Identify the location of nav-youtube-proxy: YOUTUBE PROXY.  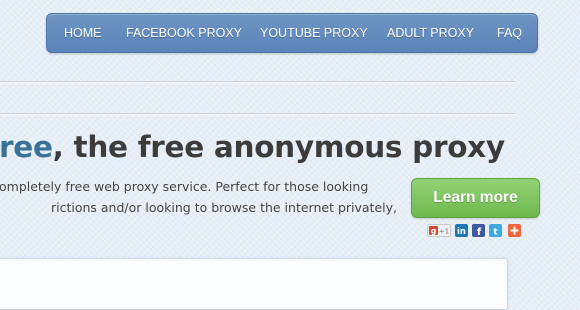
(314, 33).